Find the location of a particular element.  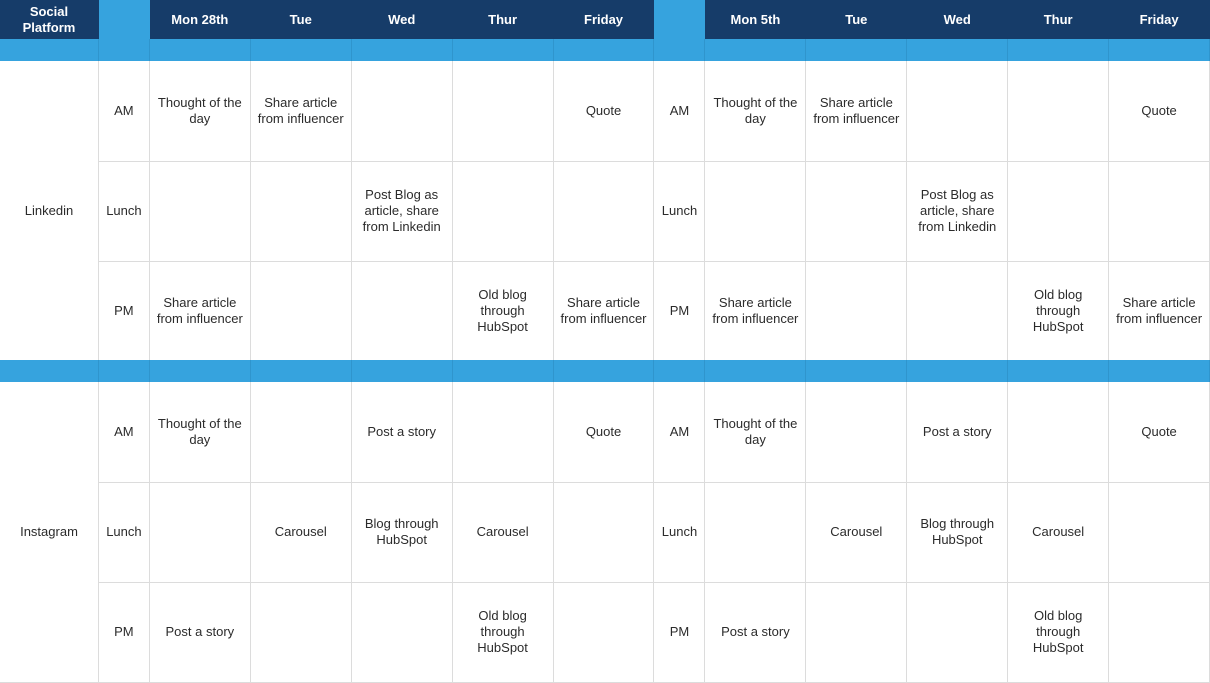

header-day: Mon 5th is located at coordinates (756, 19).